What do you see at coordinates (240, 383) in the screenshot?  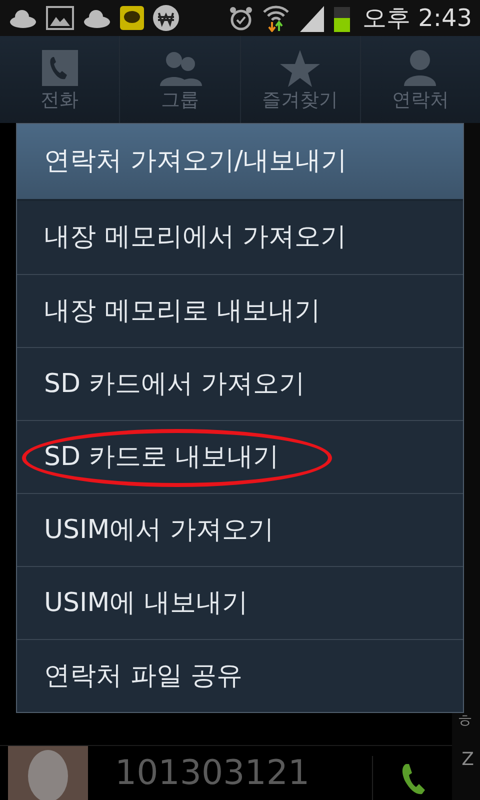 I see `menu-item: SD 카드에서 가져오기` at bounding box center [240, 383].